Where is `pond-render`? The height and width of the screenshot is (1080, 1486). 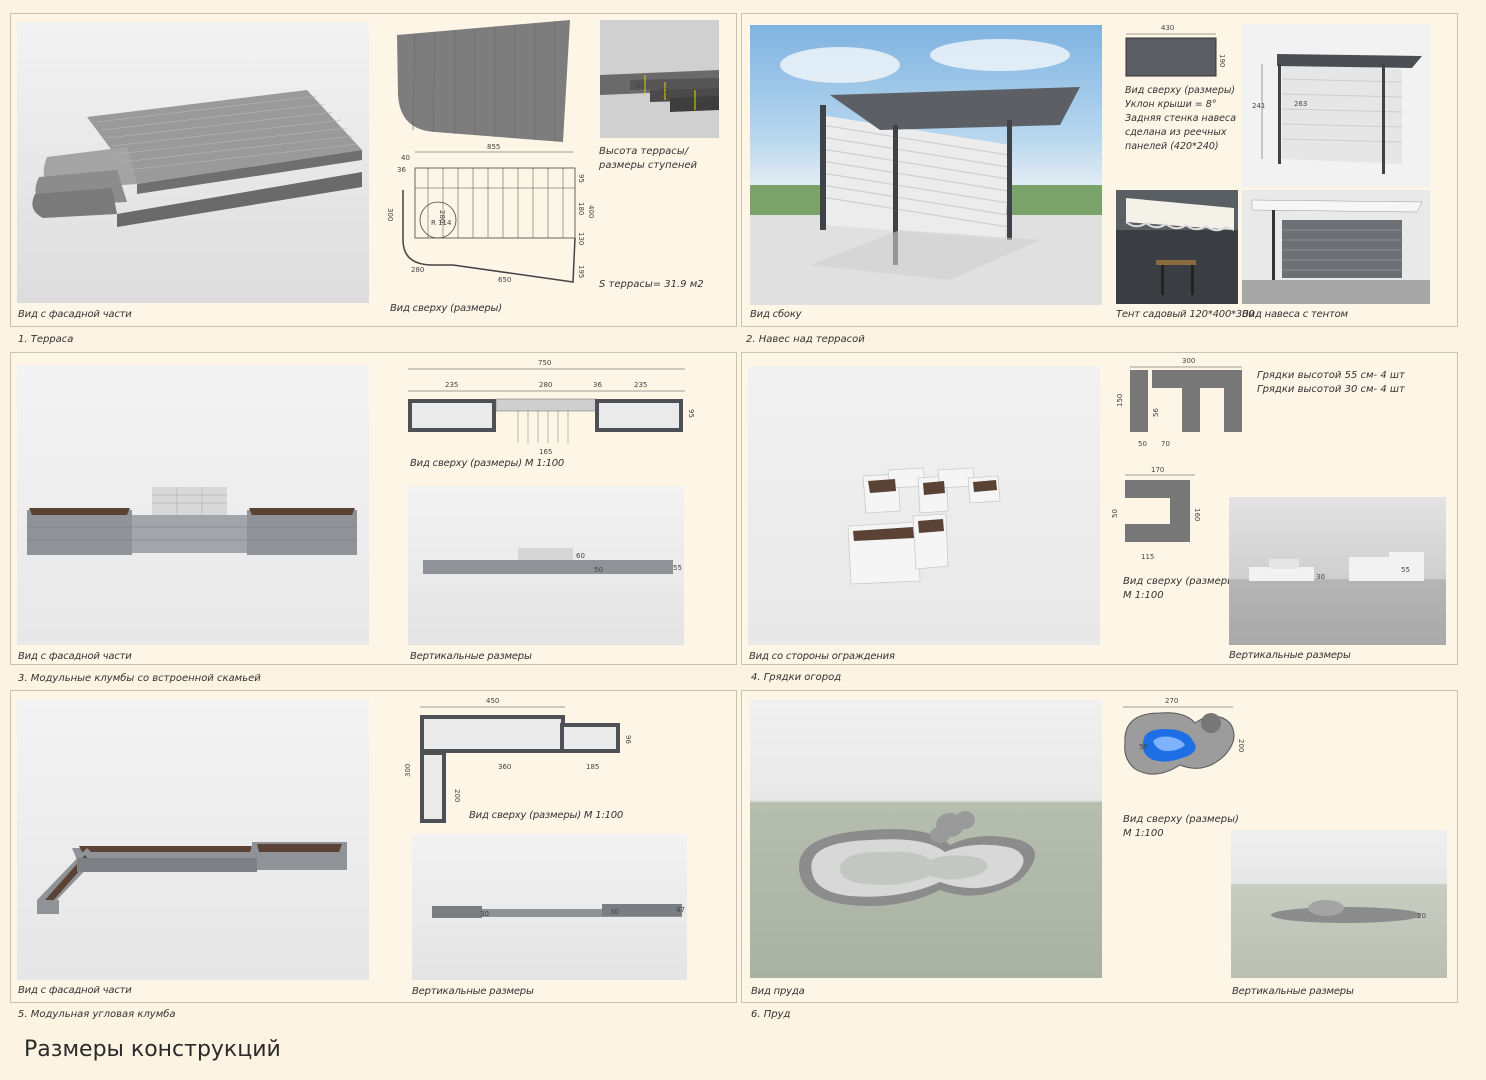 pond-render is located at coordinates (926, 839).